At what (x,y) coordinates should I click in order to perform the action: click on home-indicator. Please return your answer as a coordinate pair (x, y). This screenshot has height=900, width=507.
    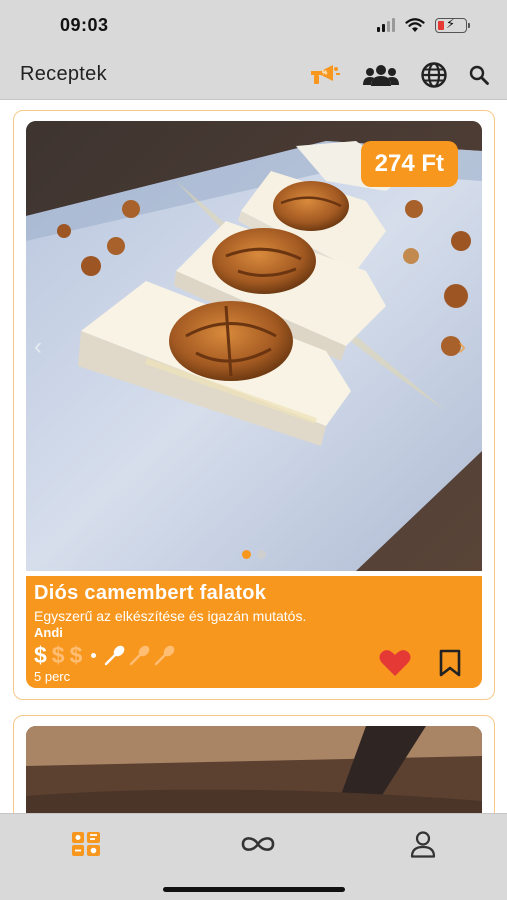
    Looking at the image, I should click on (254, 889).